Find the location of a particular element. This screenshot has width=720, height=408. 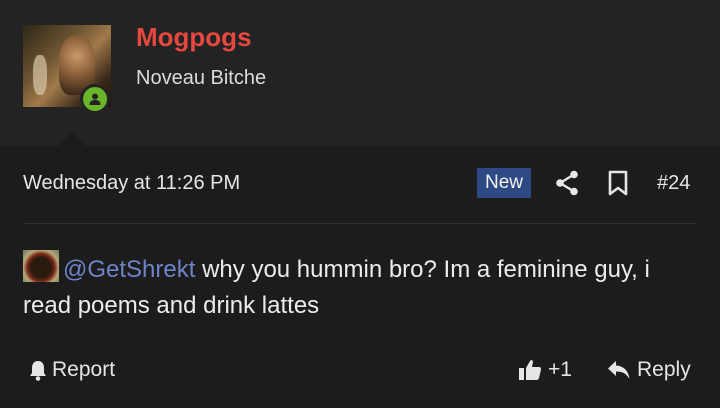

like-count: +1 is located at coordinates (560, 369).